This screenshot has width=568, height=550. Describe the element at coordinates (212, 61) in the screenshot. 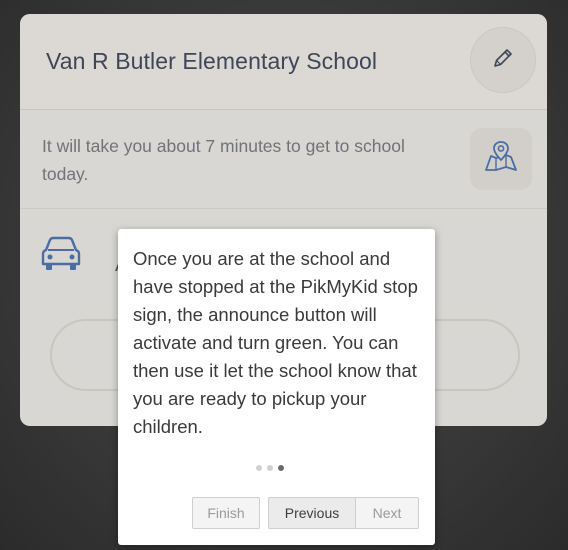

I see `school-name: Van R Butler Elementary School` at that location.